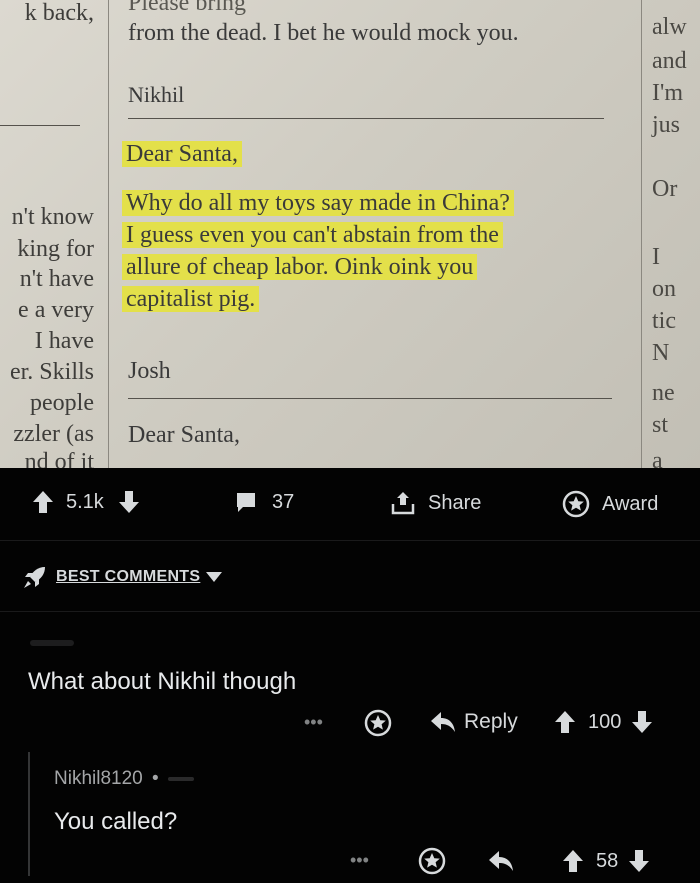 Image resolution: width=700 pixels, height=883 pixels. What do you see at coordinates (300, 267) in the screenshot?
I see `letter-line: allure of cheap labor. Oink oink you` at bounding box center [300, 267].